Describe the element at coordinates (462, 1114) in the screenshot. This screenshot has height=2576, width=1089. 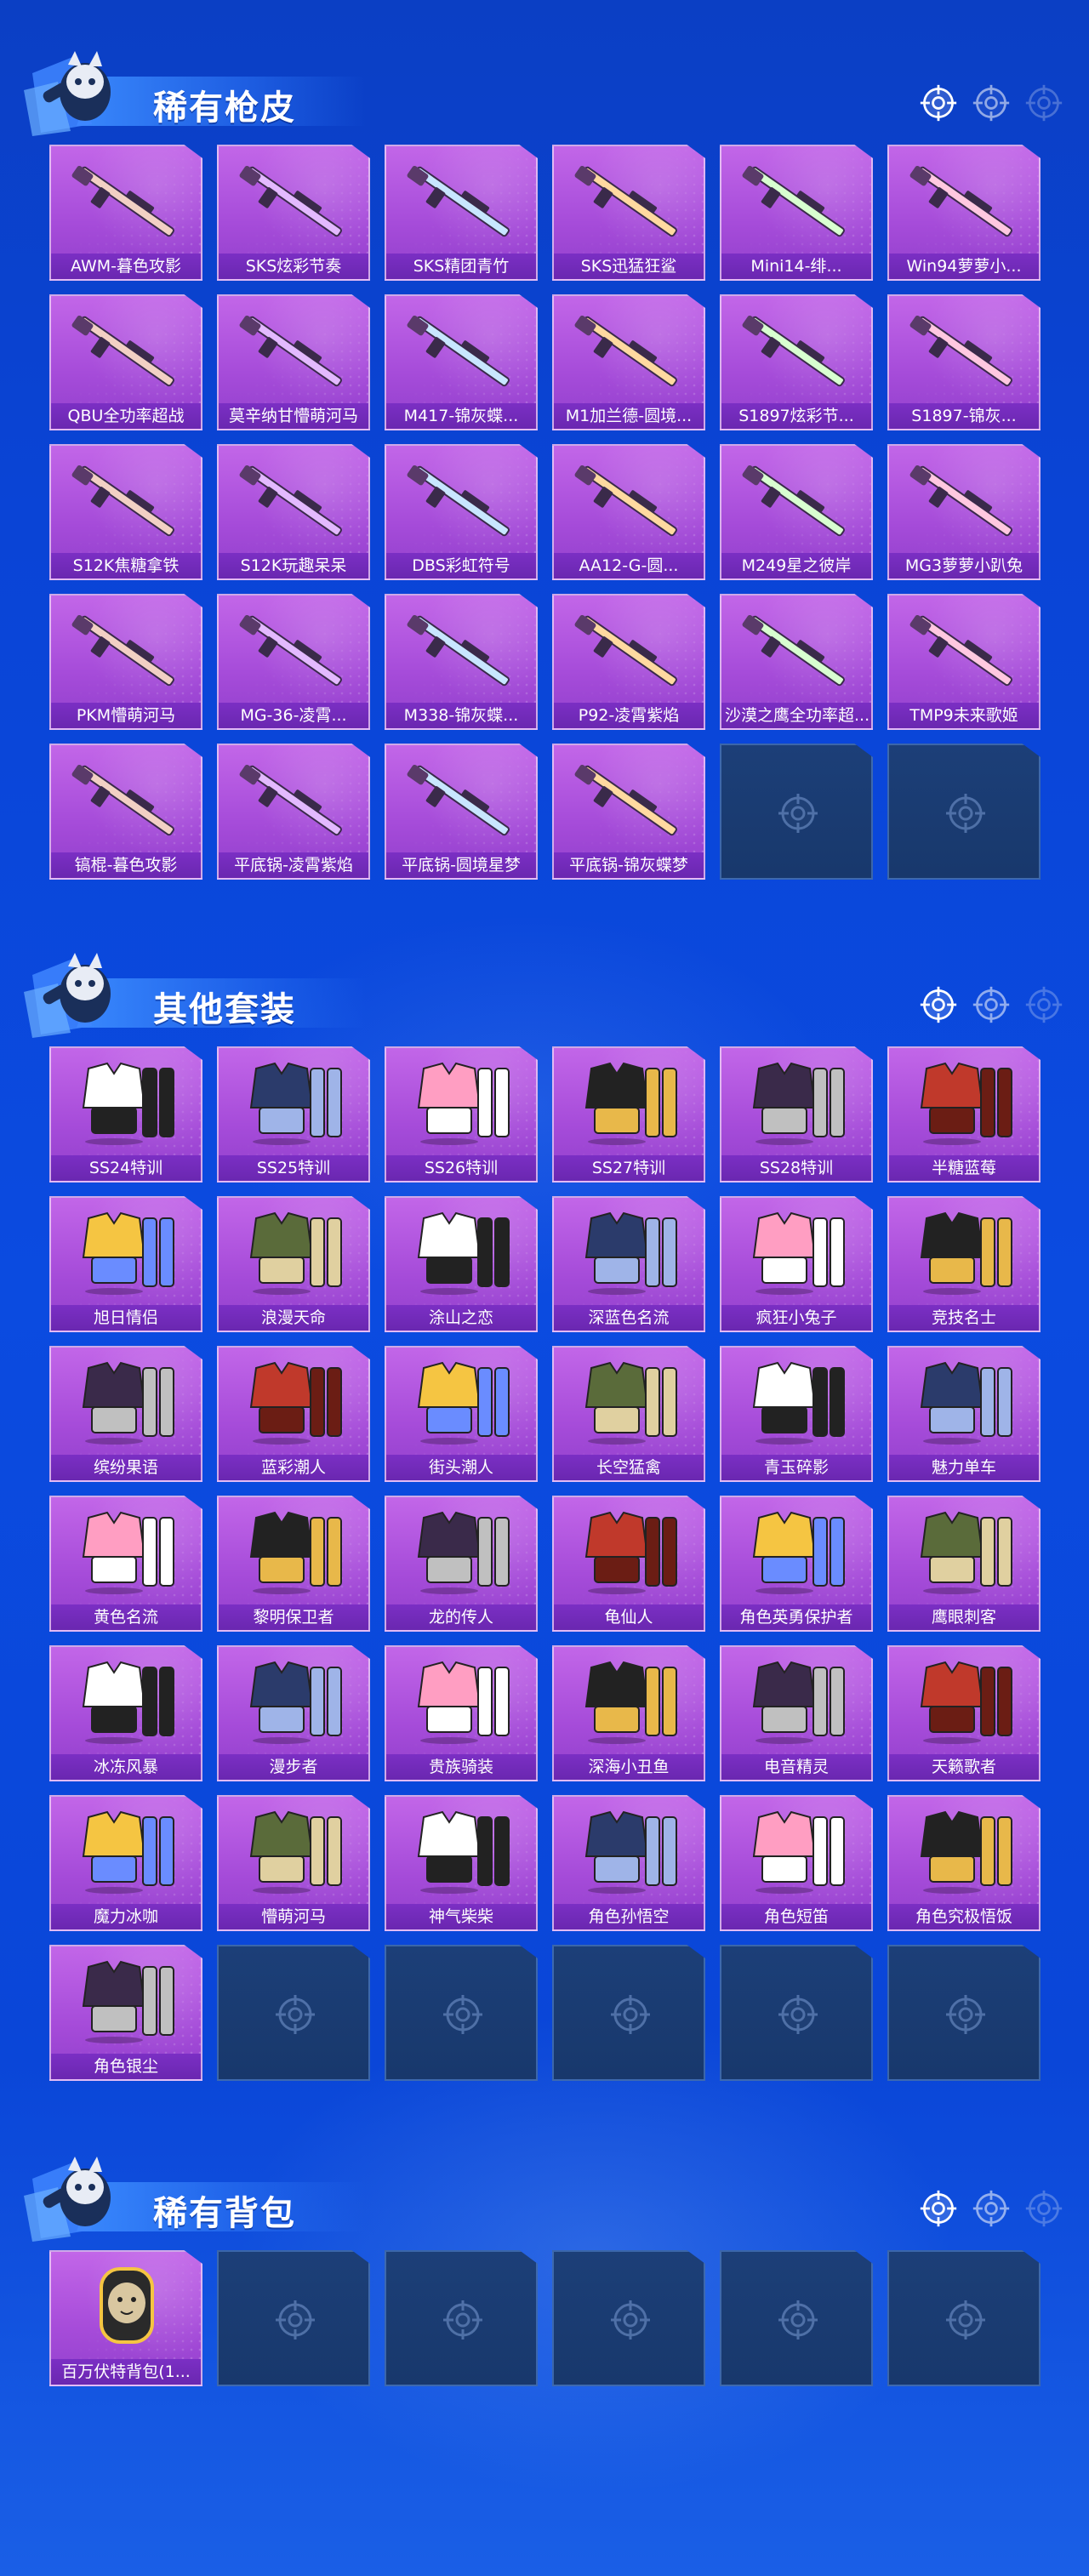
I see `item-tile: SS26特训` at that location.